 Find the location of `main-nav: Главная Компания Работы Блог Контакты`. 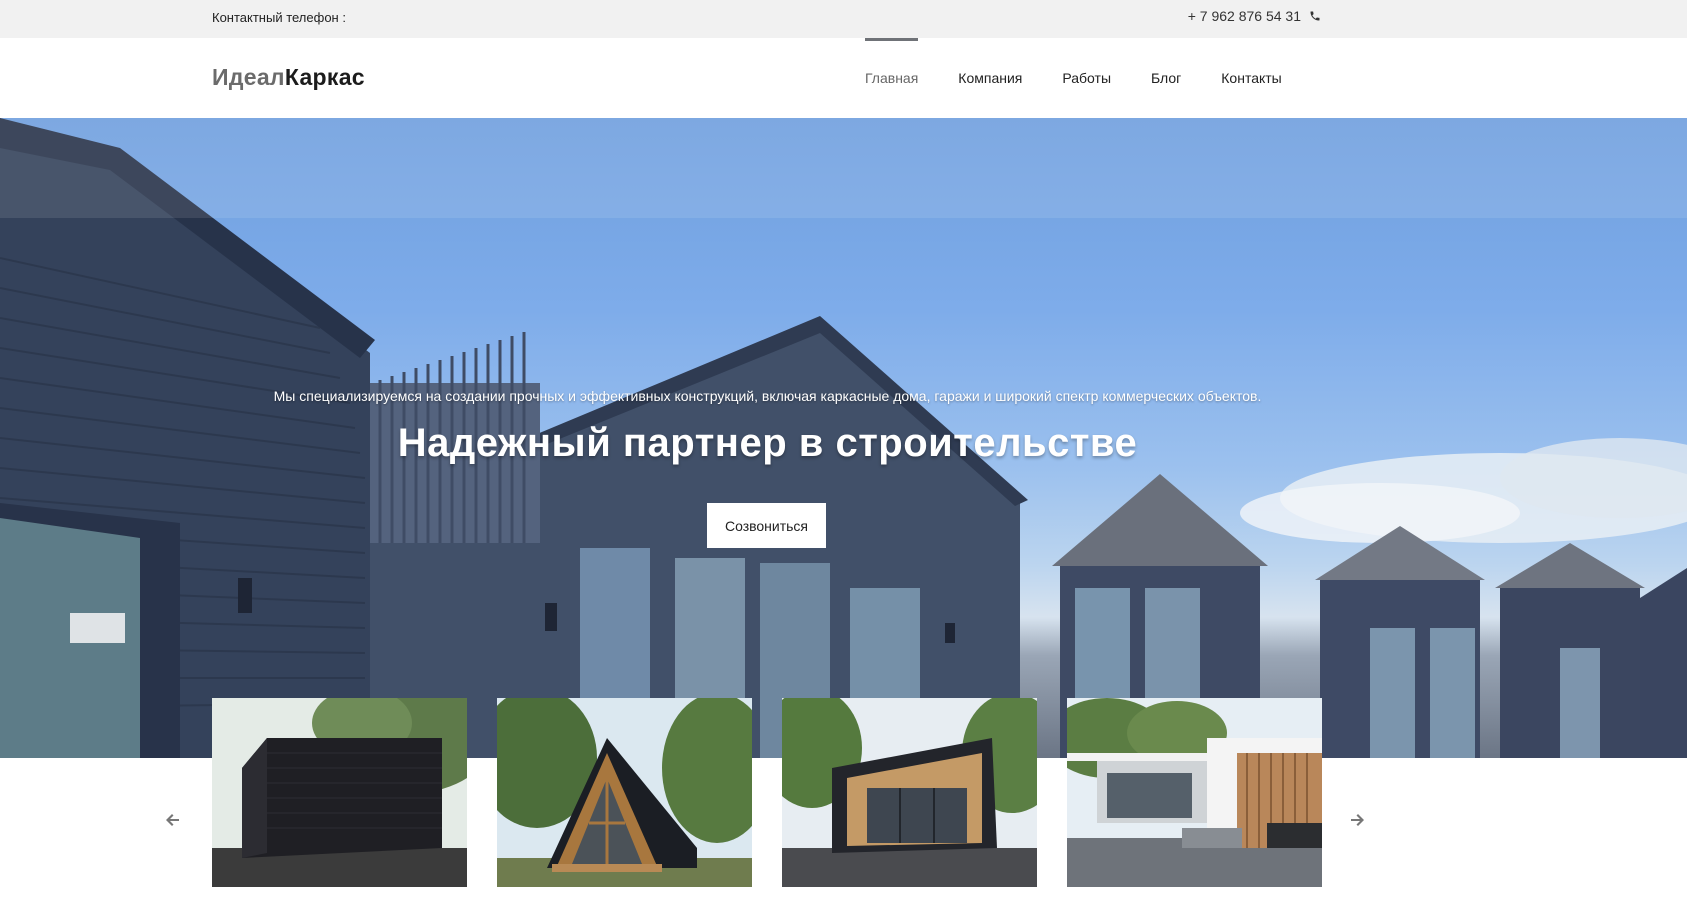

main-nav: Главная Компания Работы Блог Контакты is located at coordinates (1073, 78).